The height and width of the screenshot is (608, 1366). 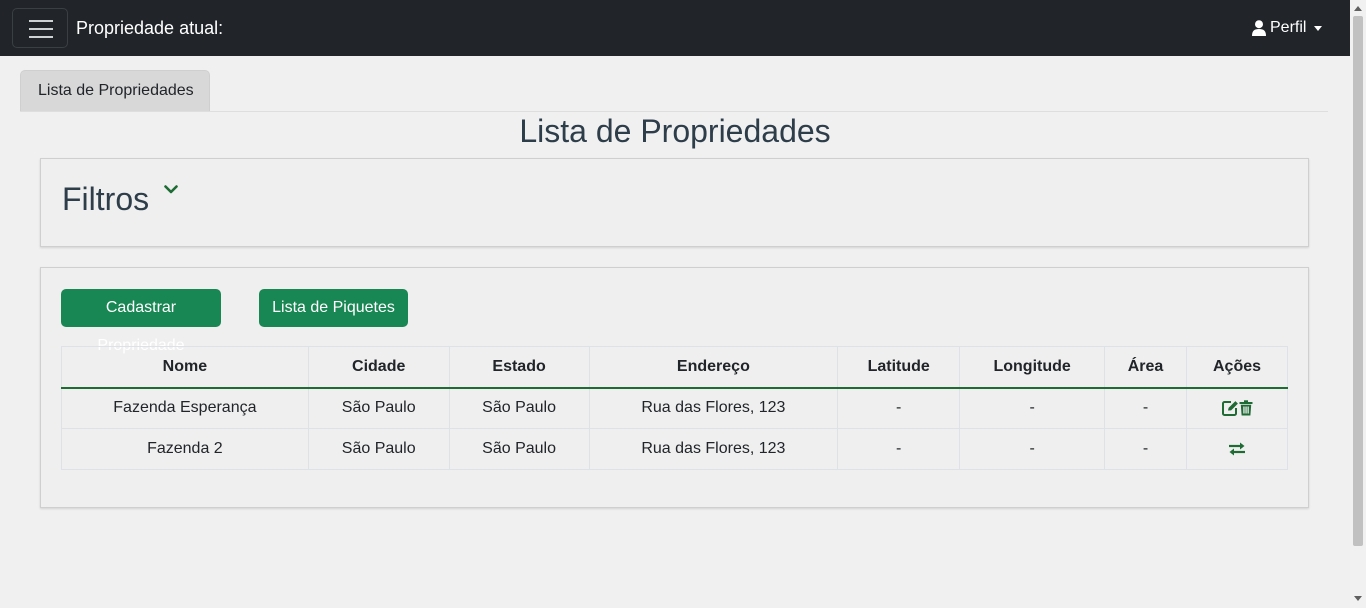 I want to click on trash-icon, so click(x=1246, y=408).